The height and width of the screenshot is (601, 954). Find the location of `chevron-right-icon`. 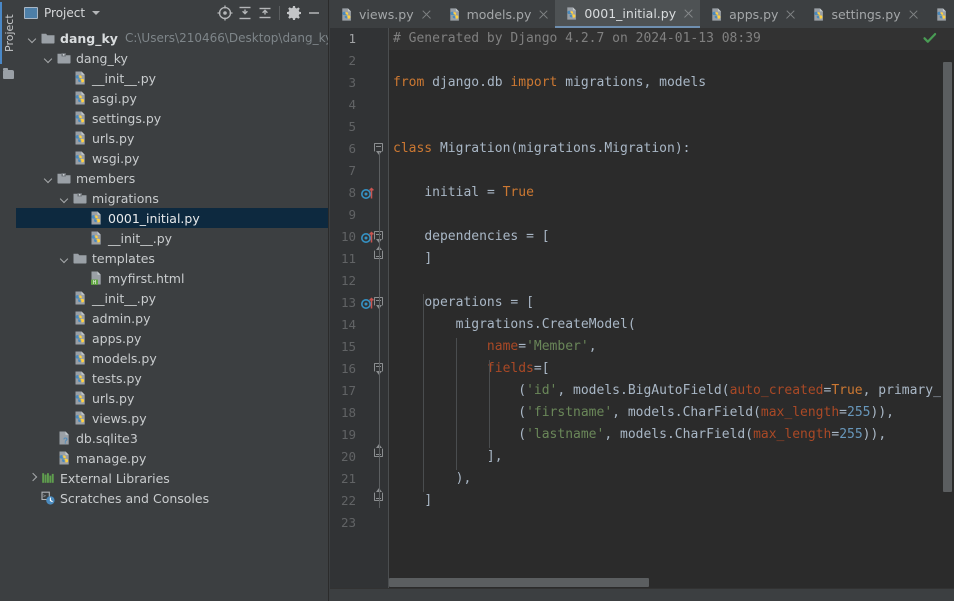

chevron-right-icon is located at coordinates (33, 478).